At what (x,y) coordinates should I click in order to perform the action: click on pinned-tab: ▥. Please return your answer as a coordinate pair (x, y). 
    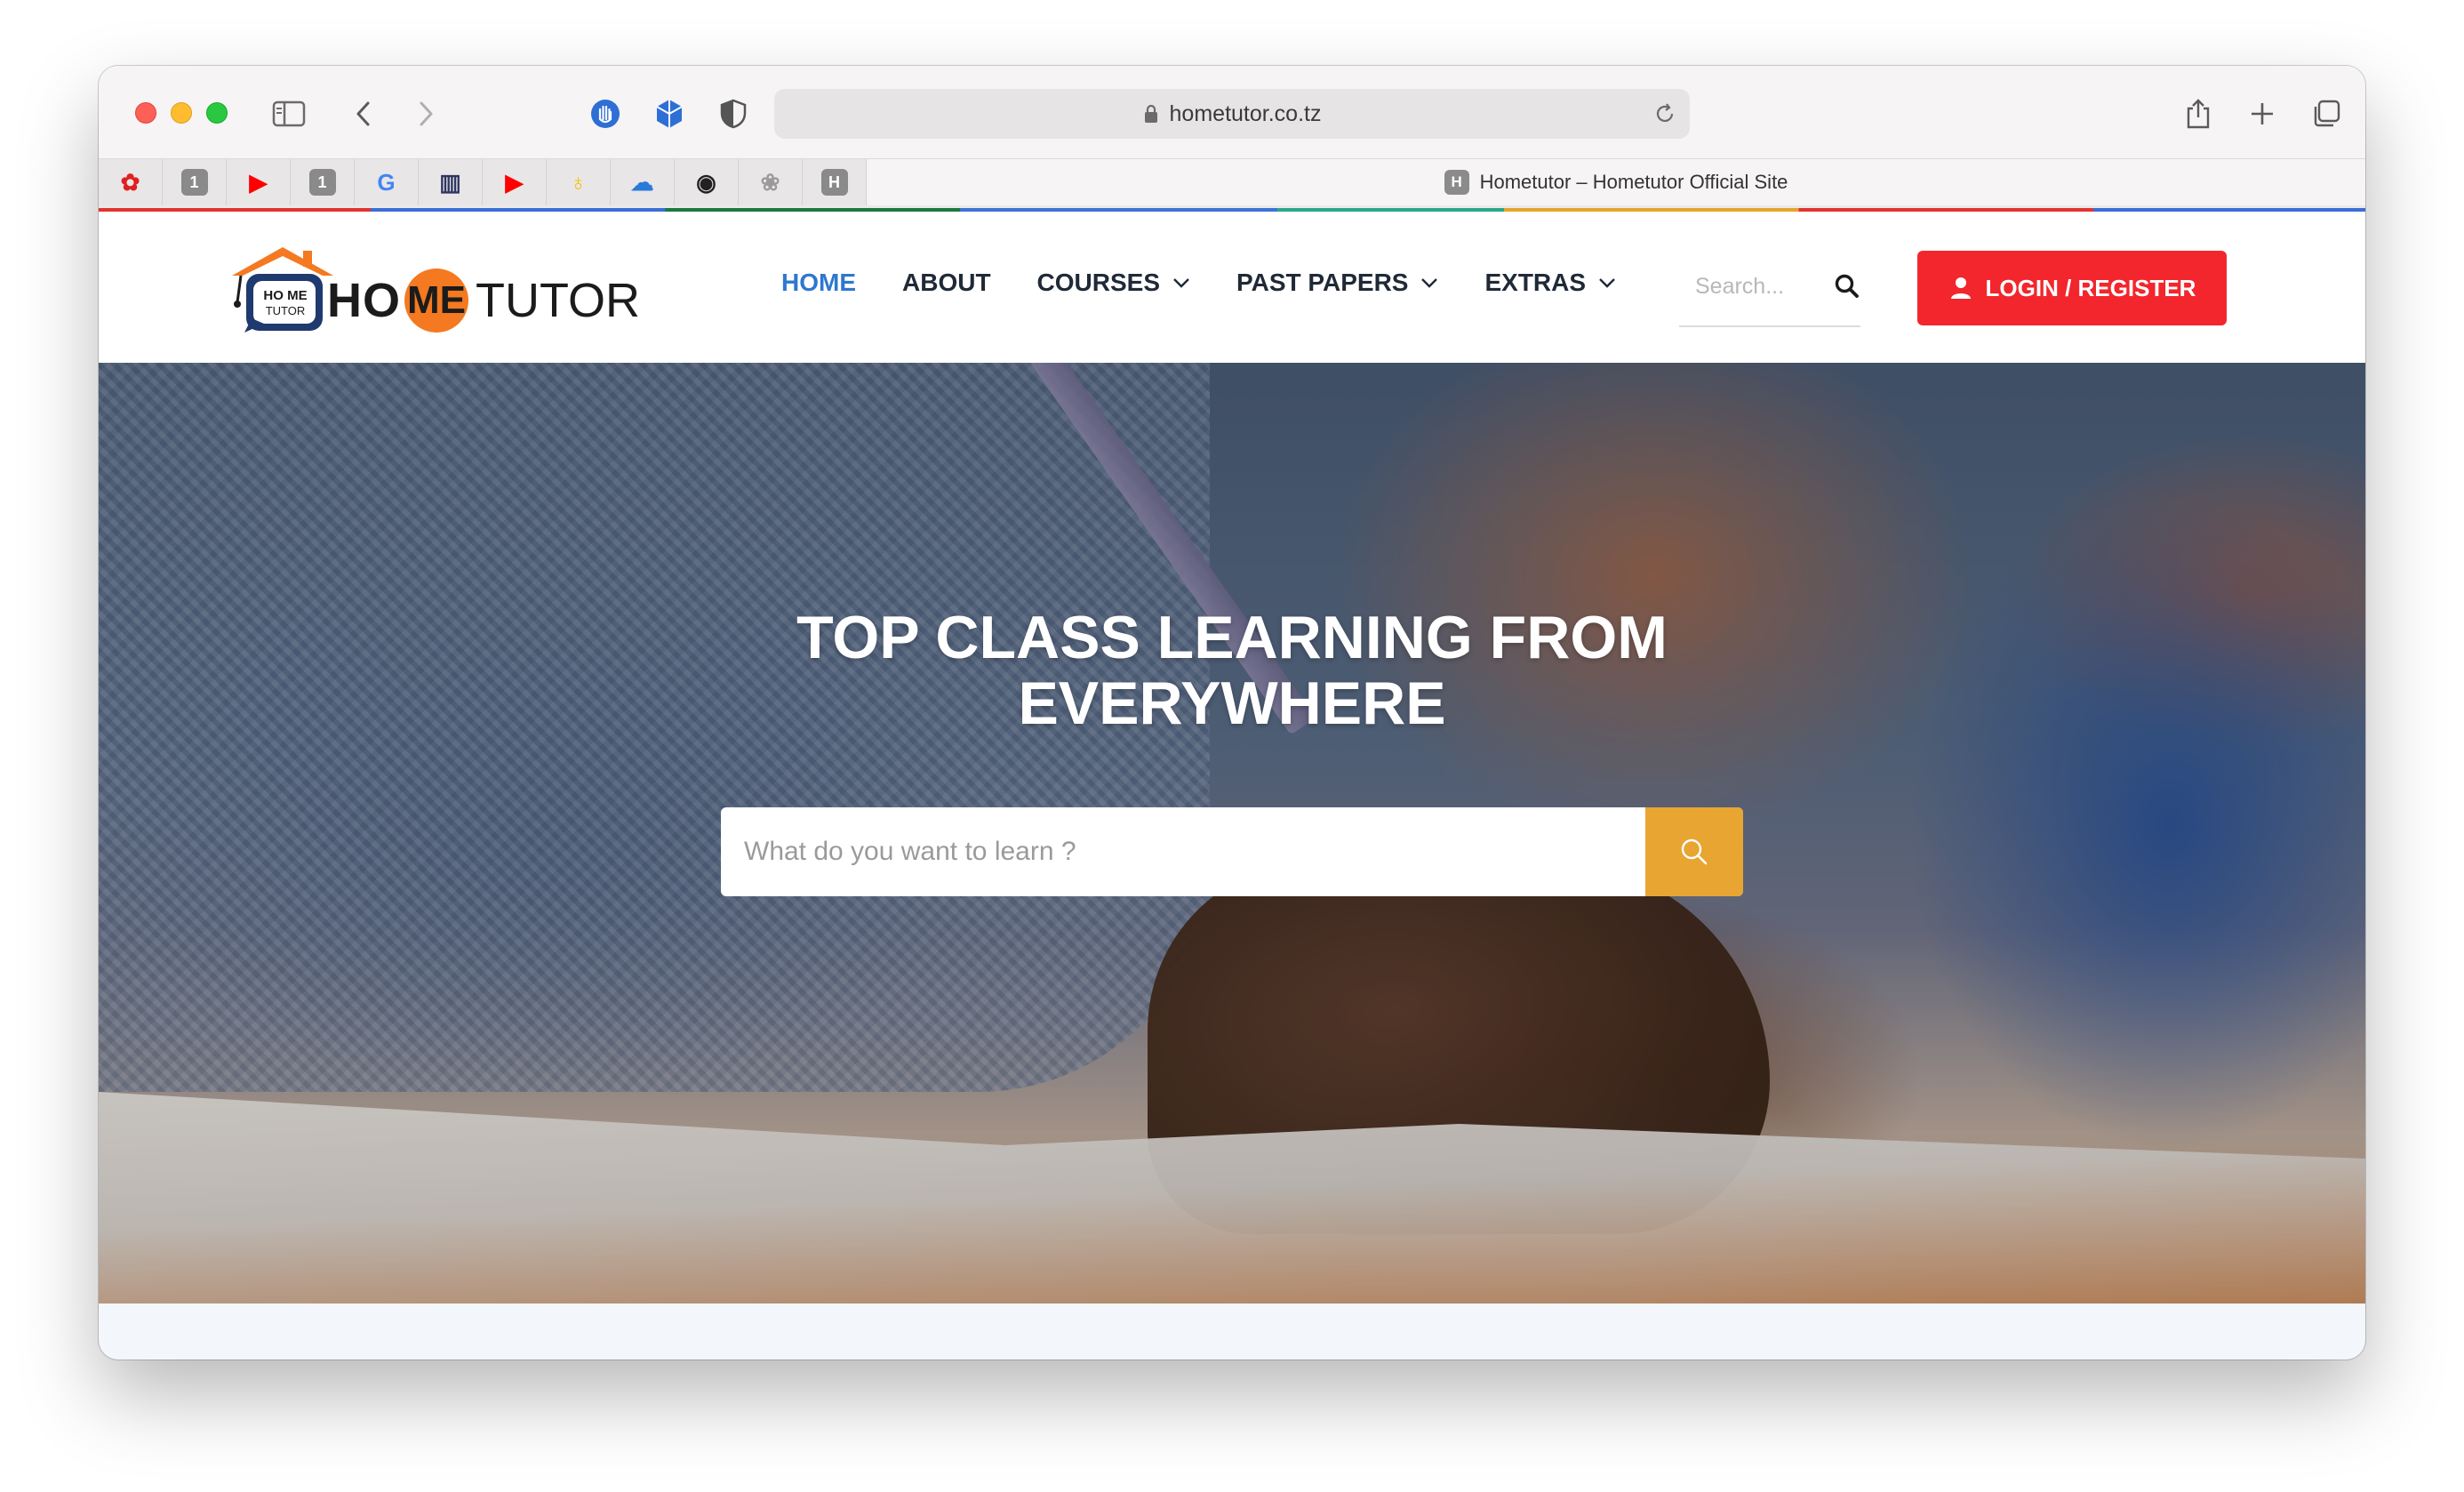
    Looking at the image, I should click on (451, 182).